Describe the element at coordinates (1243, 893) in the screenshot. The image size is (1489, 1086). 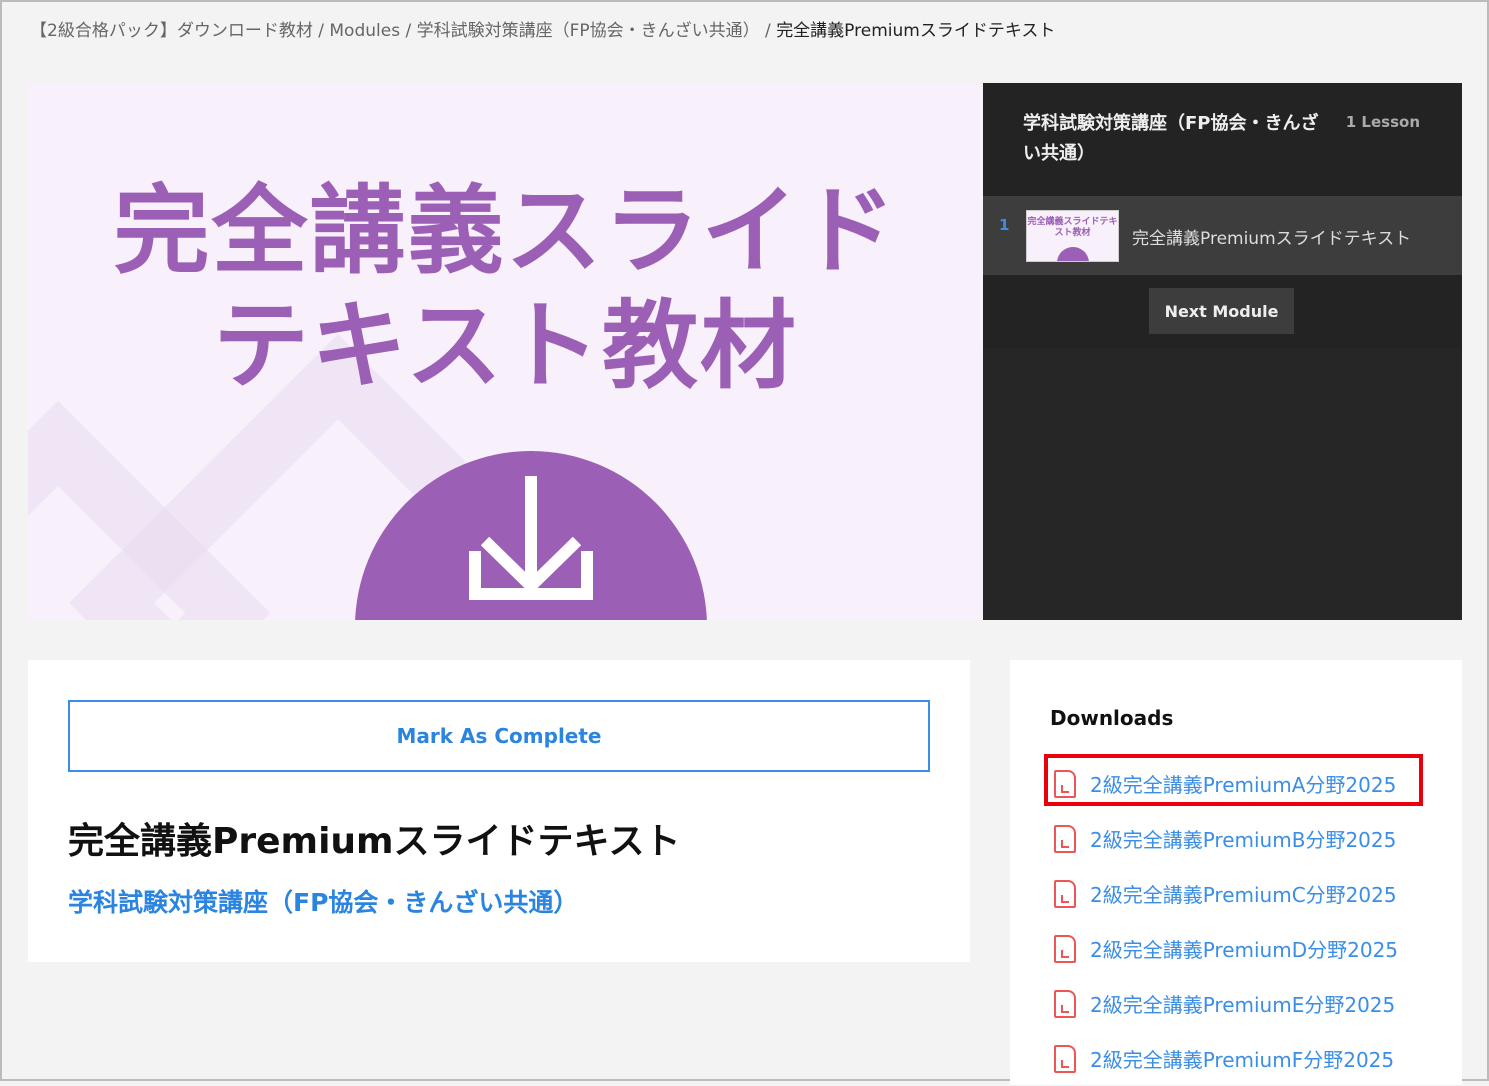
I see `download-label: 2級完全講義PremiumC分野2025` at that location.